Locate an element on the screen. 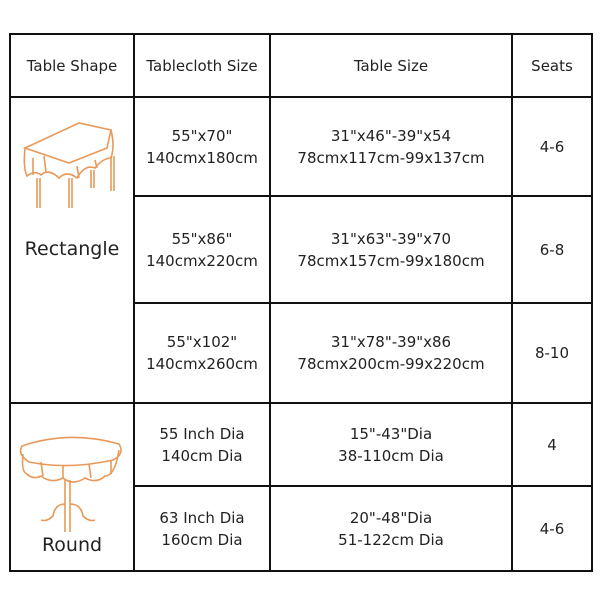 The height and width of the screenshot is (600, 600). cell-text-line: 31"x46"-39"x54 is located at coordinates (391, 135).